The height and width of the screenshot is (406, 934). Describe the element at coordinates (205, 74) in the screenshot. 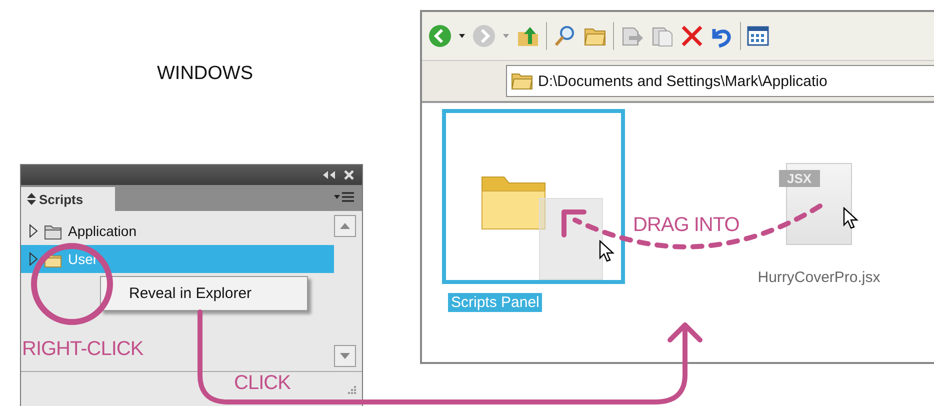

I see `platform-heading: WINDOWS` at that location.